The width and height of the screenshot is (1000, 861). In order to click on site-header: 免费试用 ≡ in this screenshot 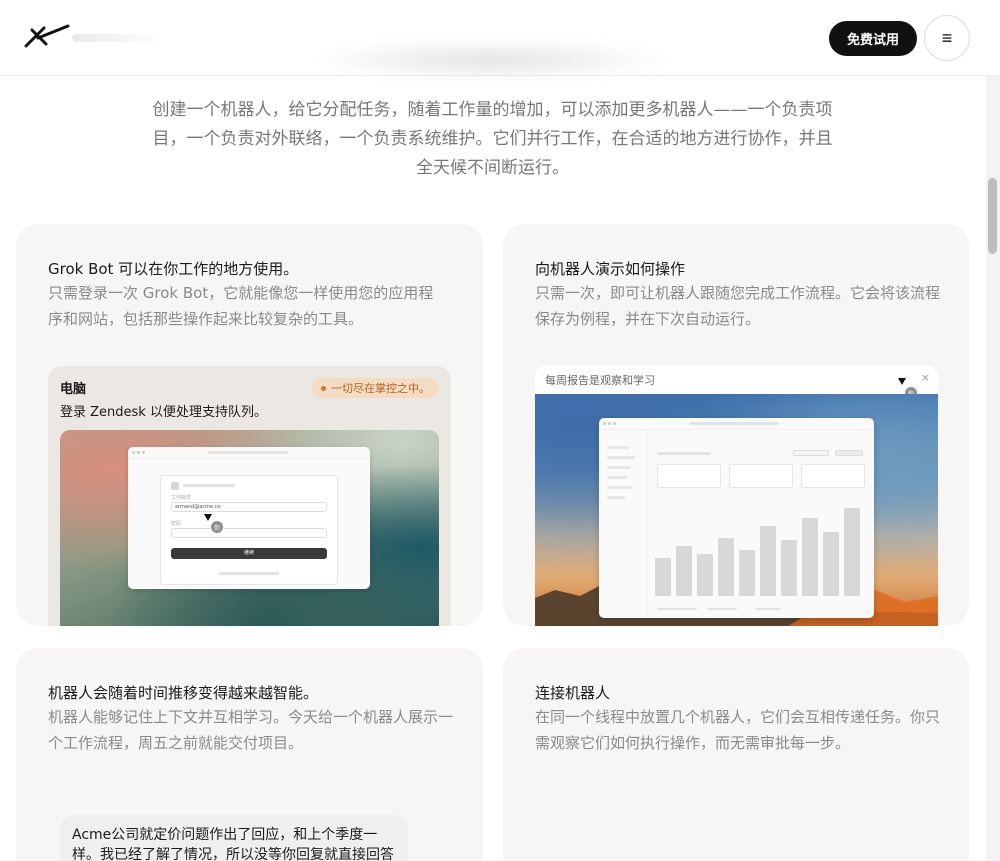, I will do `click(500, 40)`.